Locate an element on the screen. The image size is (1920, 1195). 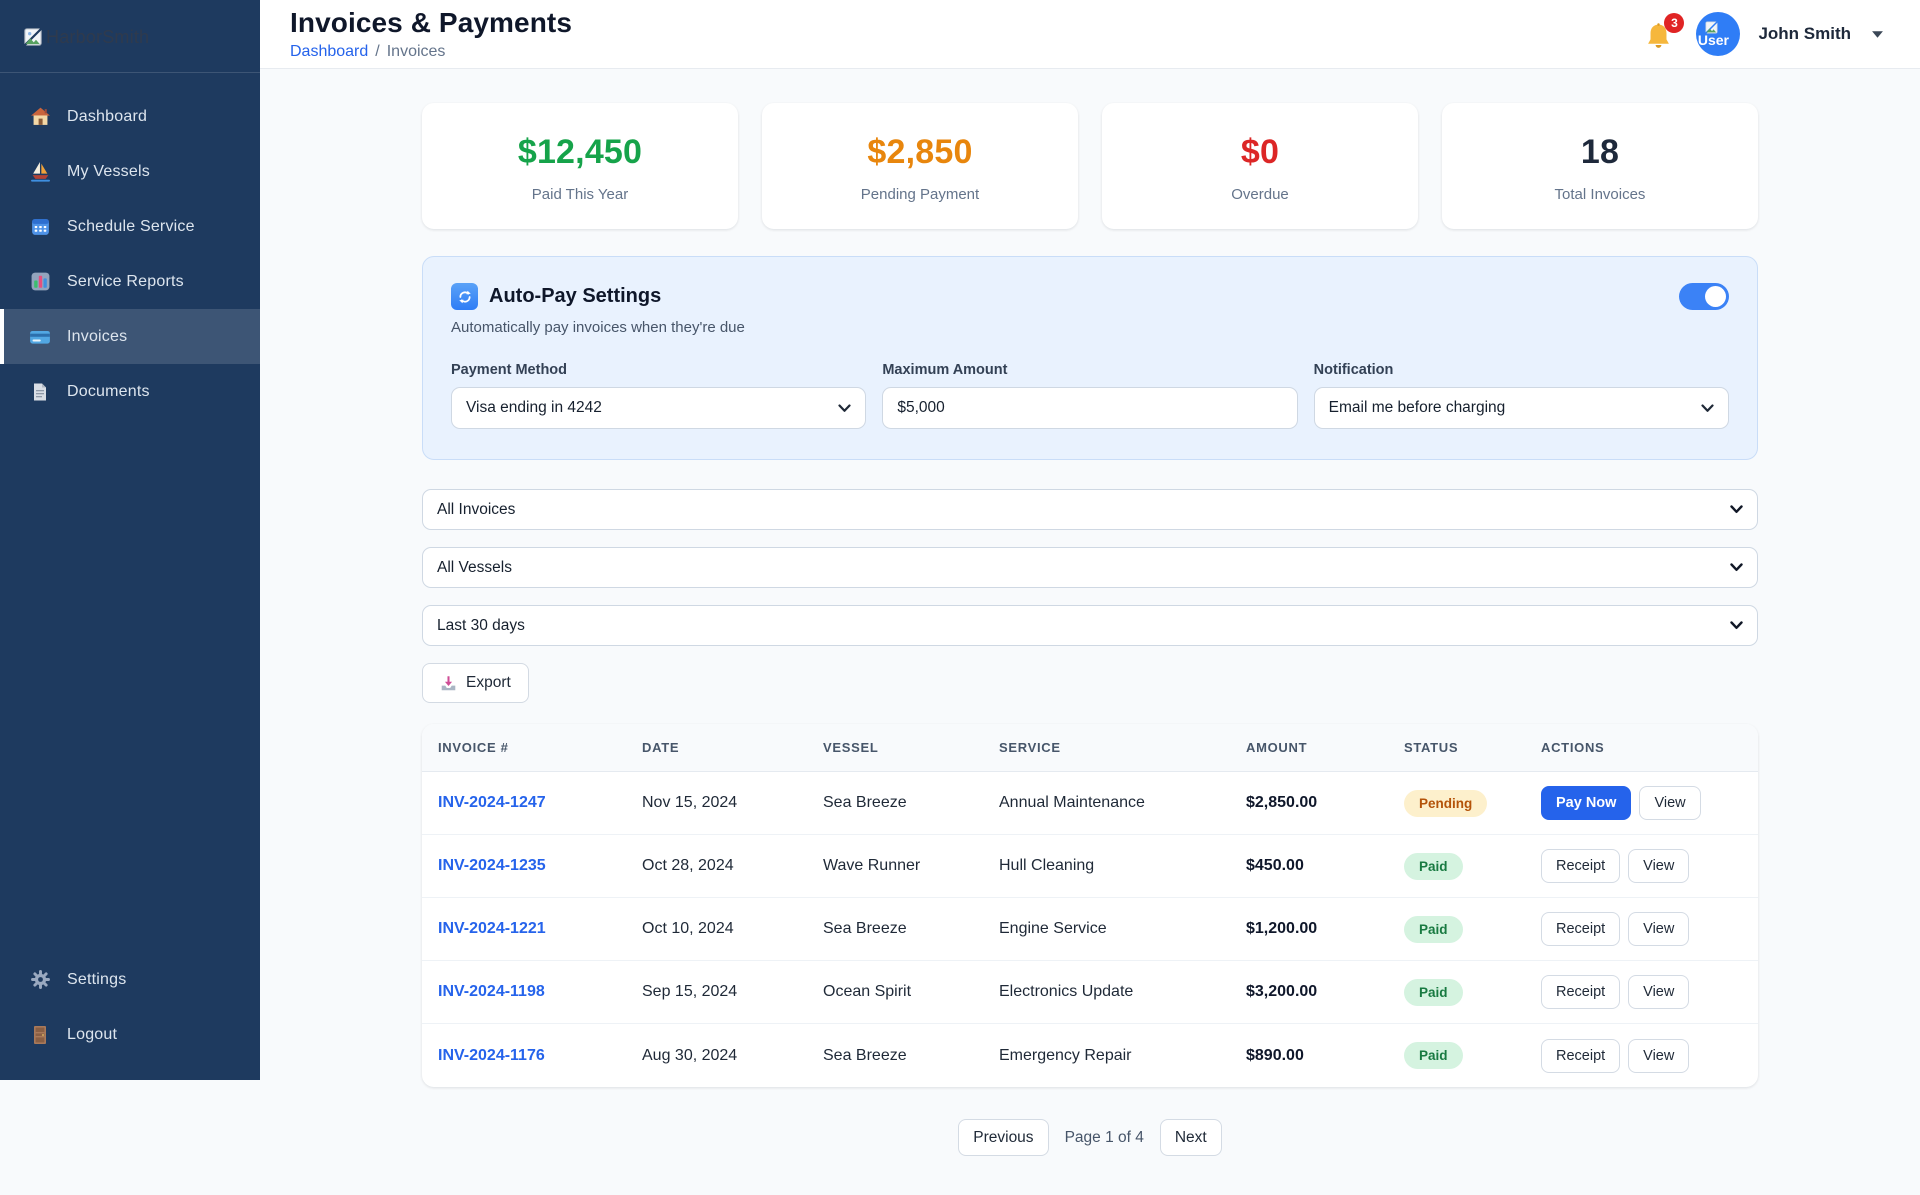
autopay-toggle is located at coordinates (1704, 296).